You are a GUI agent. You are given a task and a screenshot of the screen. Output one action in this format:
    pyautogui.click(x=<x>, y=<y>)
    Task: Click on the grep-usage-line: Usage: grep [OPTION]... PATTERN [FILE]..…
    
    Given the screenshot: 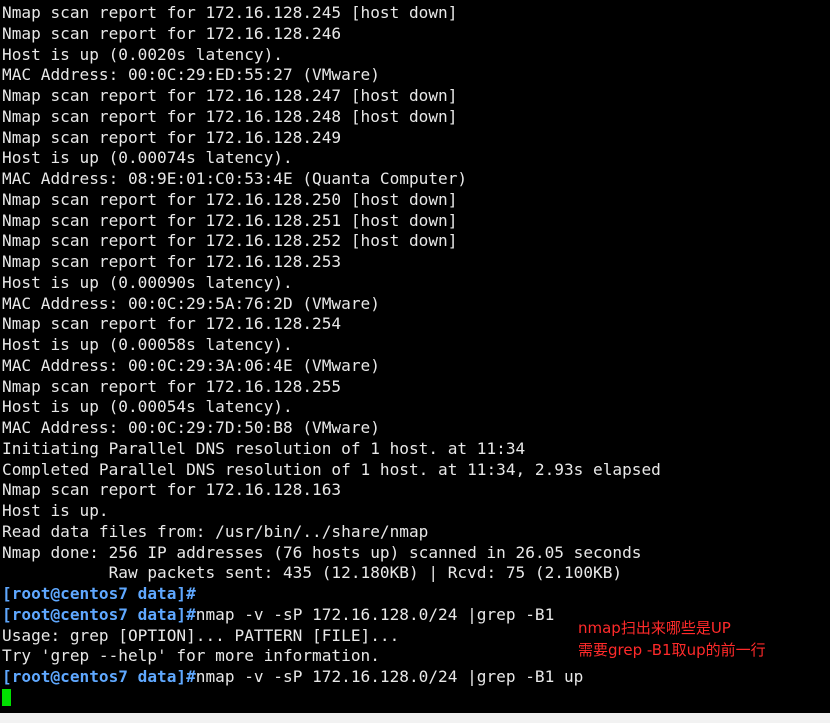 What is the action you would take?
    pyautogui.click(x=201, y=635)
    